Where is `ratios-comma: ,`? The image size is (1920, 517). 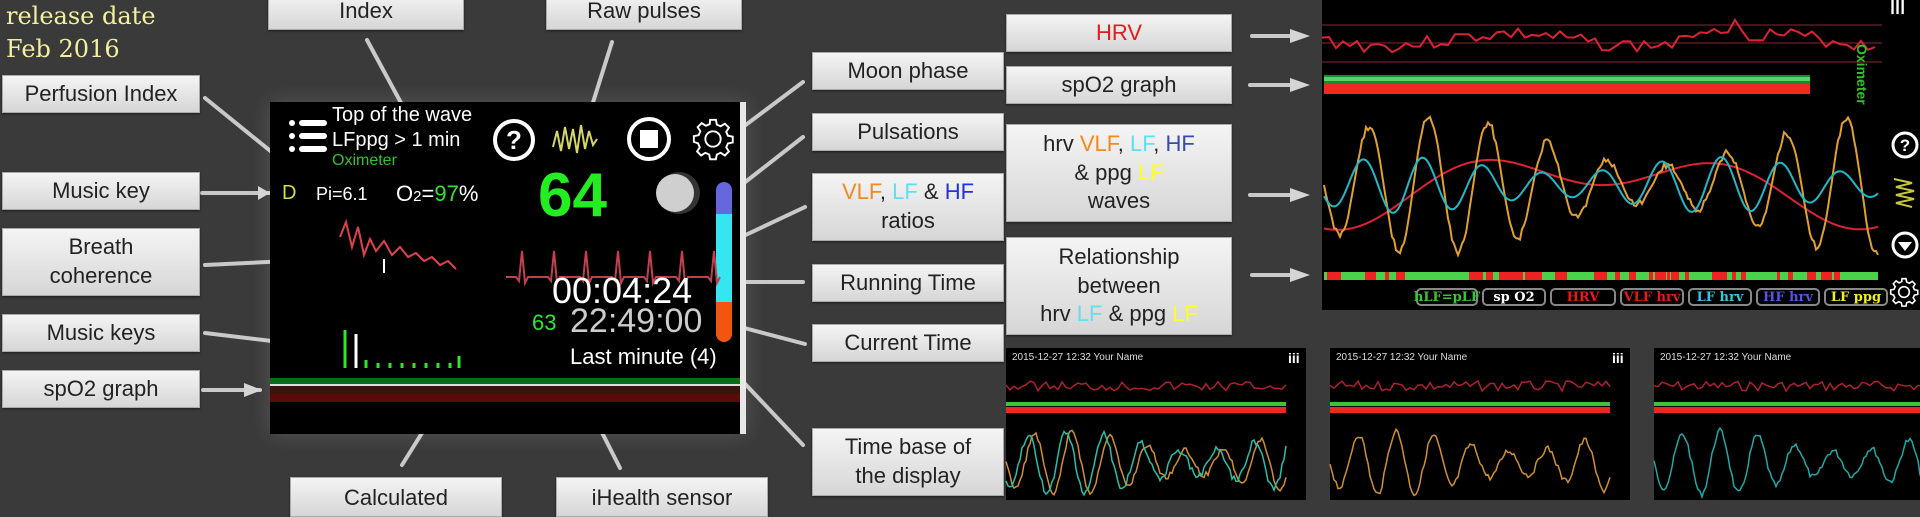 ratios-comma: , is located at coordinates (886, 192).